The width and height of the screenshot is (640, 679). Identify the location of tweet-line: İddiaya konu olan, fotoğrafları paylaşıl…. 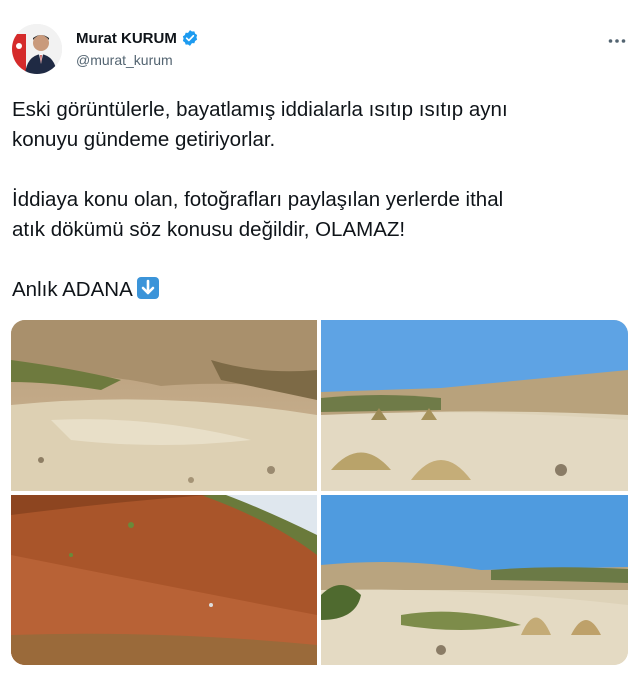
(258, 199).